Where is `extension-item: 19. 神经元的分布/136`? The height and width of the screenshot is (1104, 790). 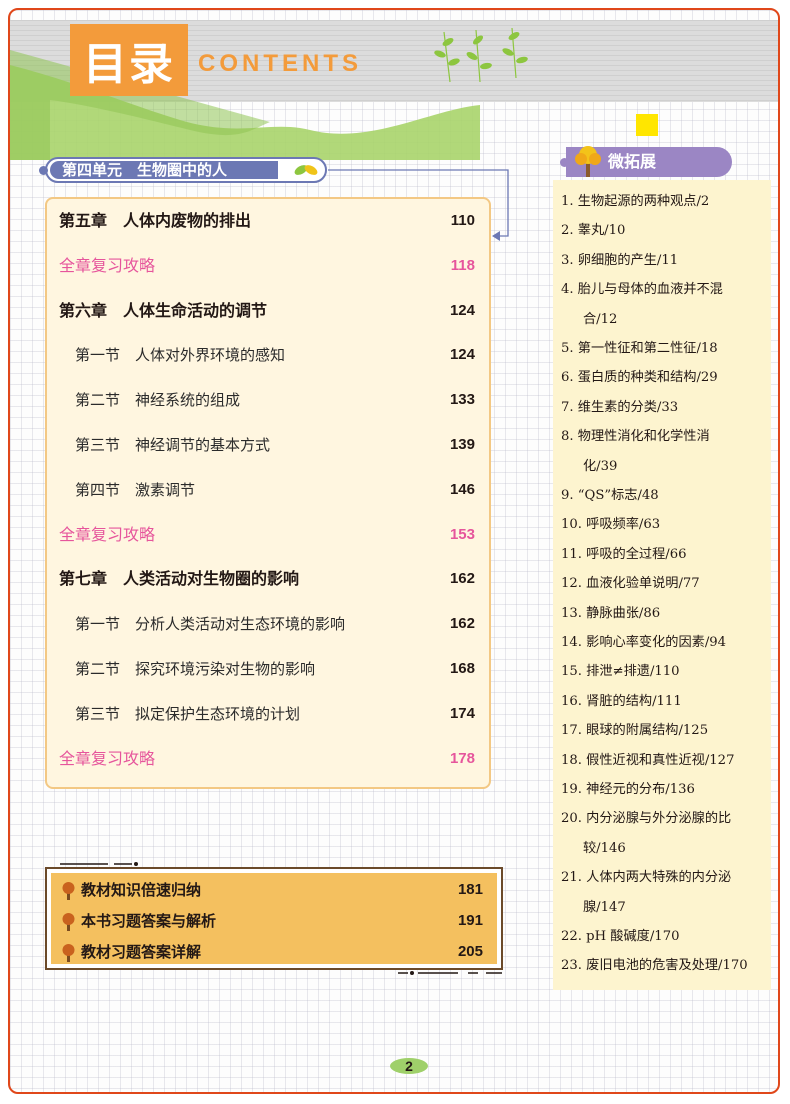
extension-item: 19. 神经元的分布/136 is located at coordinates (628, 787).